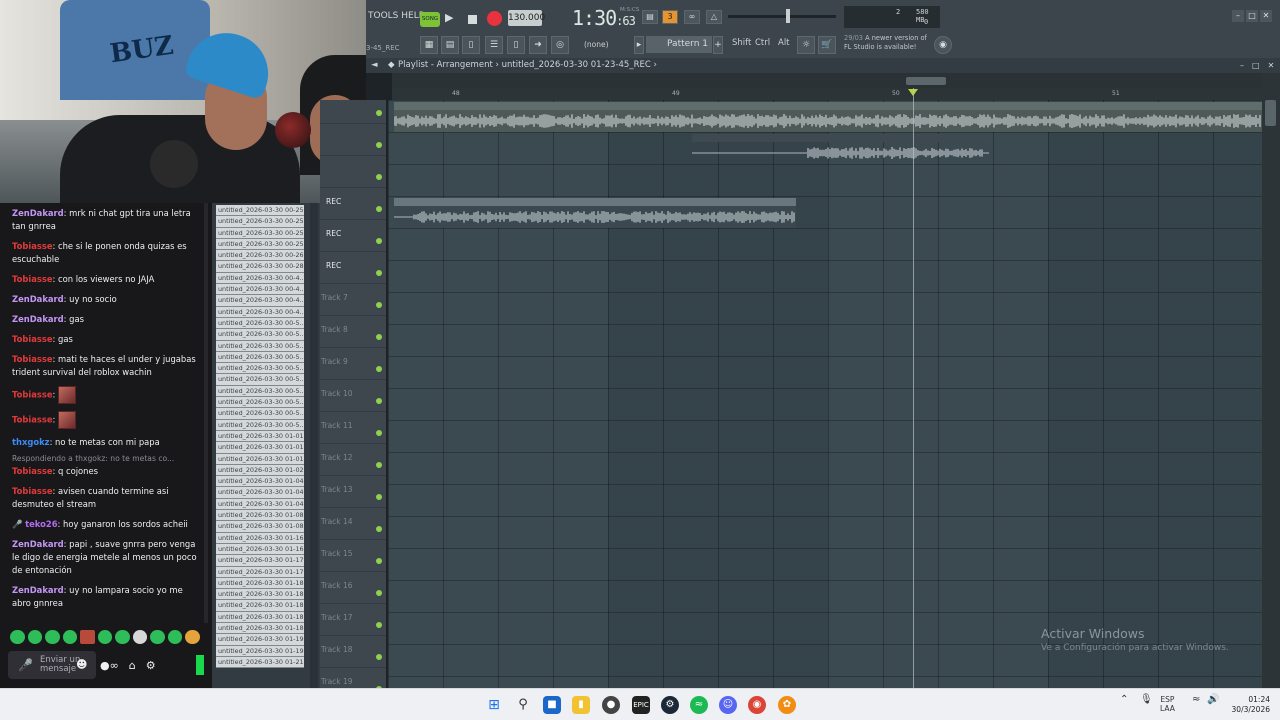 This screenshot has width=1280, height=720. I want to click on channel-rack-icon: ▯, so click(471, 45).